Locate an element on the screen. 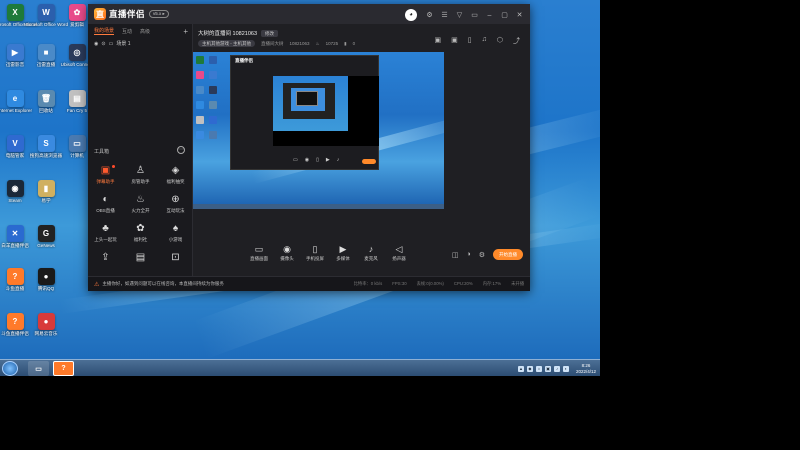 This screenshot has height=450, width=800. desktop-icon: e Internet Explorer is located at coordinates (16, 102).